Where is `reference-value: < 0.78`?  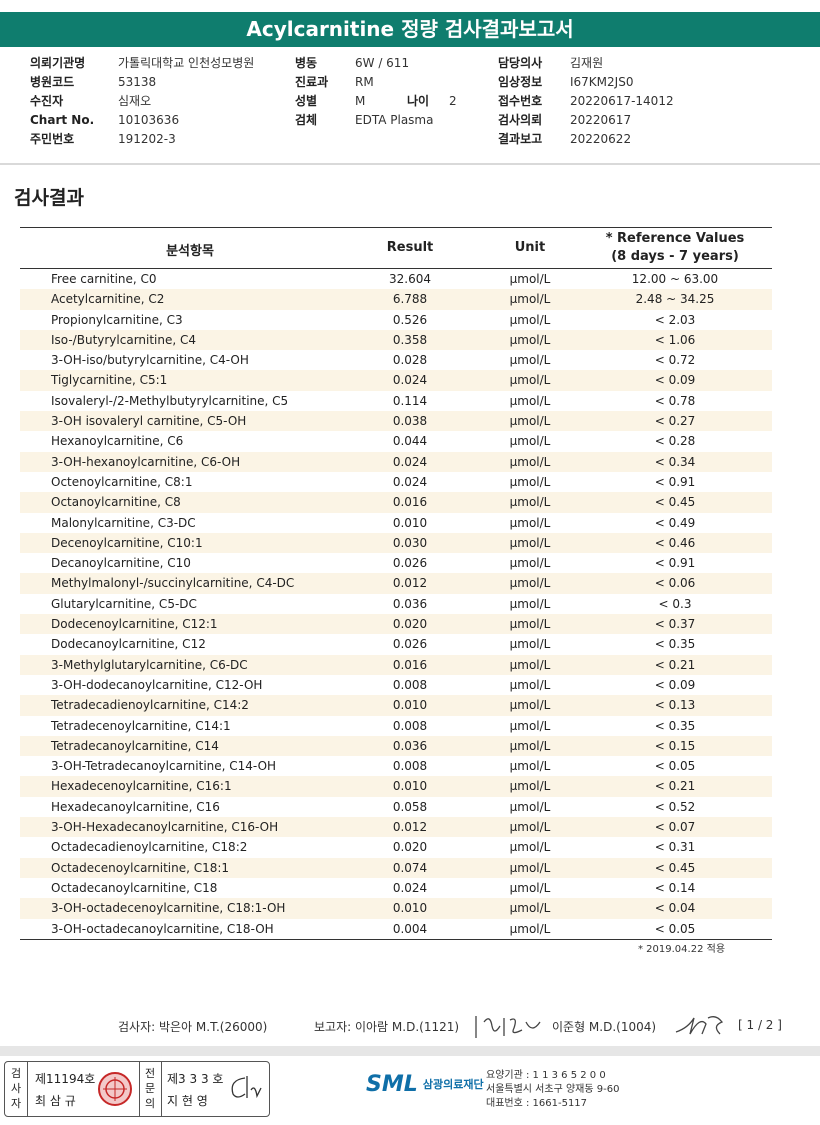 reference-value: < 0.78 is located at coordinates (675, 400).